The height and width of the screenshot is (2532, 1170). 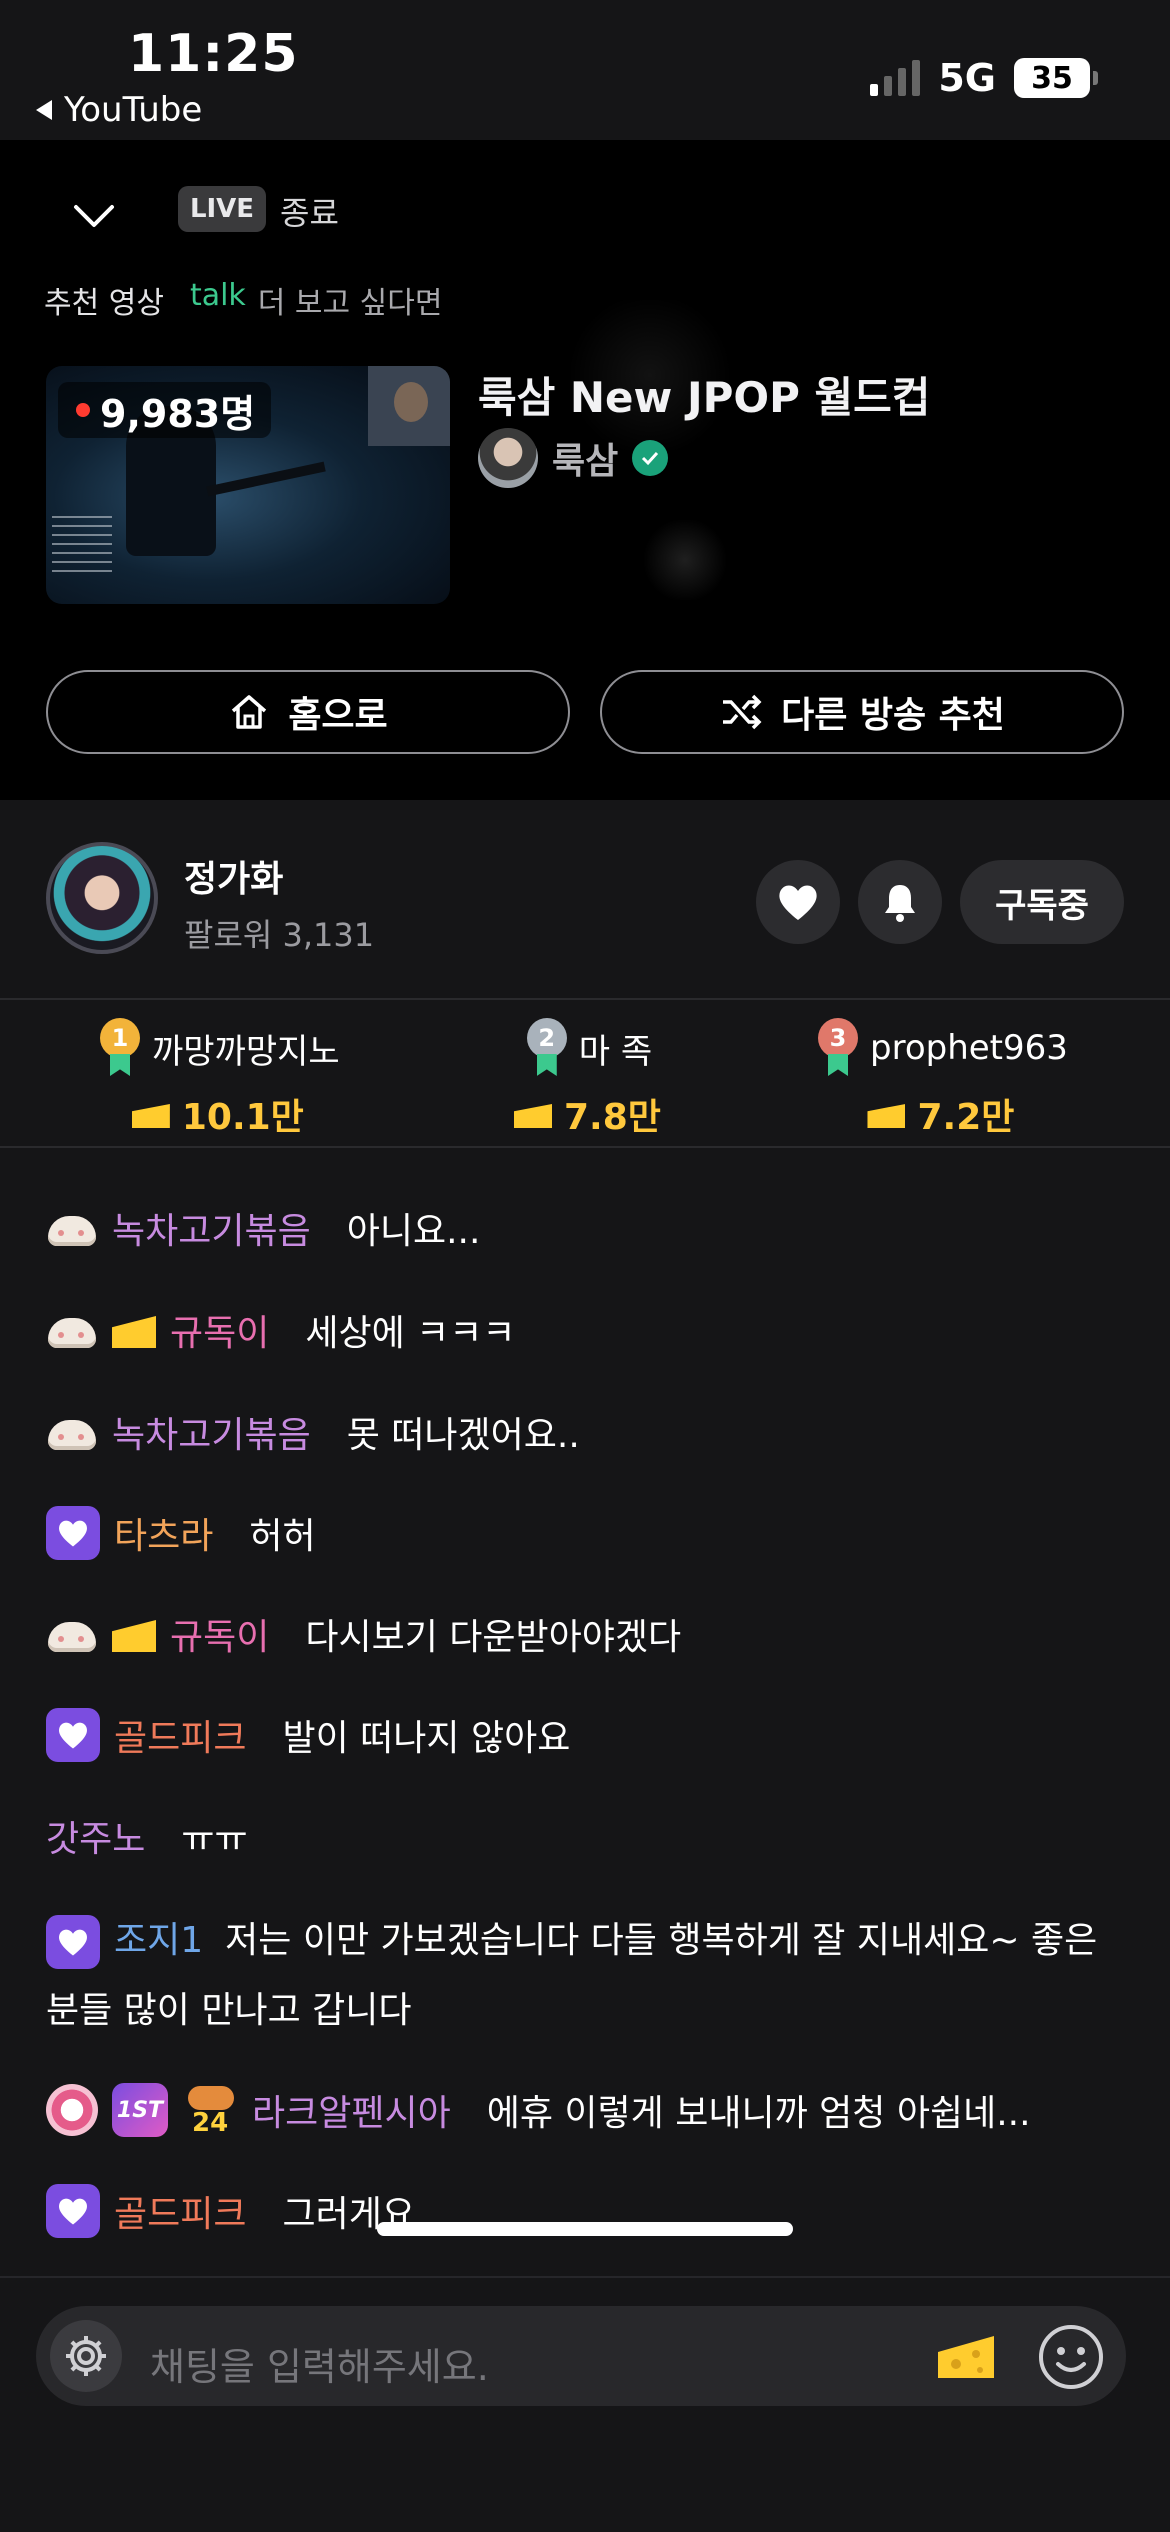 I want to click on viewer-count-badge: 9,983명, so click(x=165, y=410).